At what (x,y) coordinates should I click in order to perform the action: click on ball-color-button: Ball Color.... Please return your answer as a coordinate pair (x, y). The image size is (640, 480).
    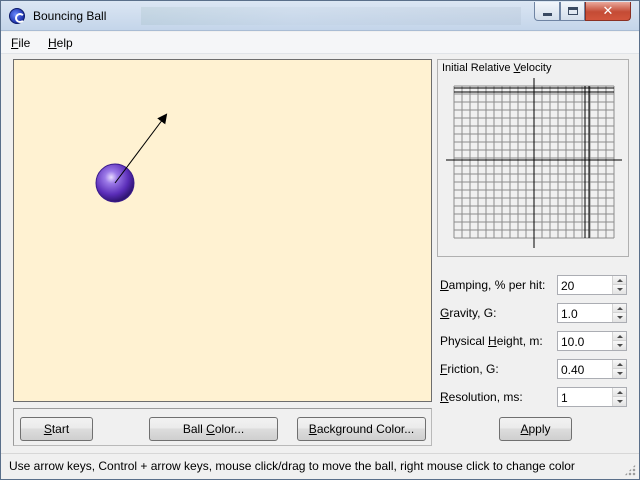
    Looking at the image, I should click on (213, 429).